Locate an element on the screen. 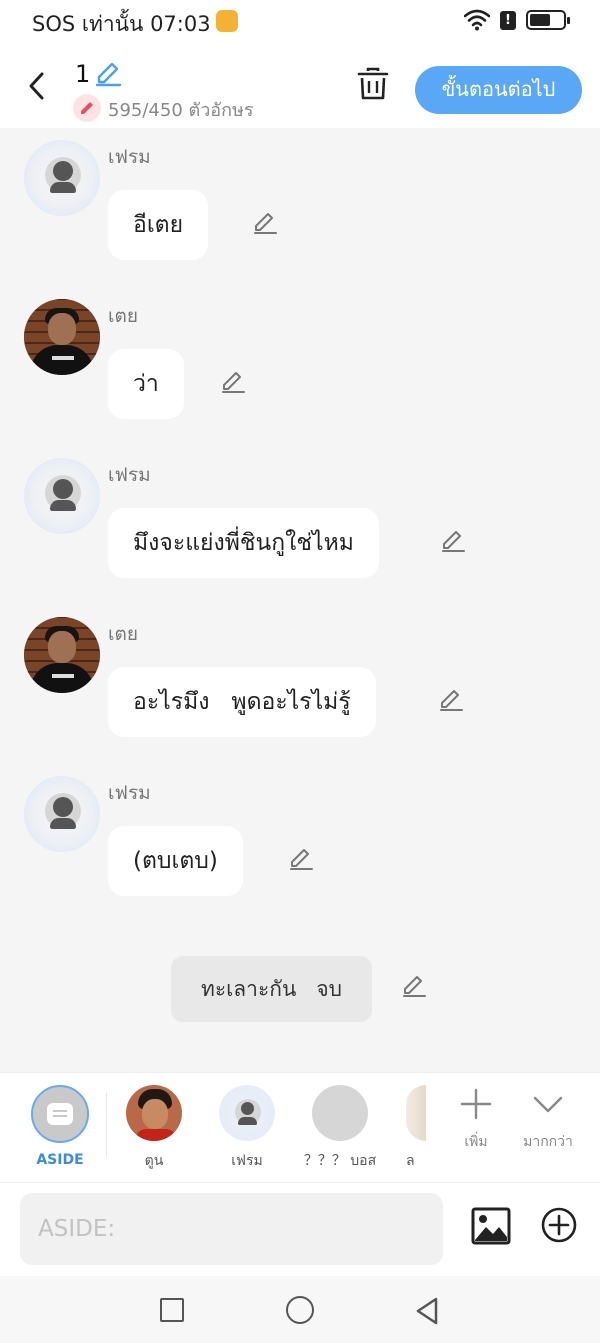  status-carrier-time: SOS เท่านั้น 07:03 is located at coordinates (121, 24).